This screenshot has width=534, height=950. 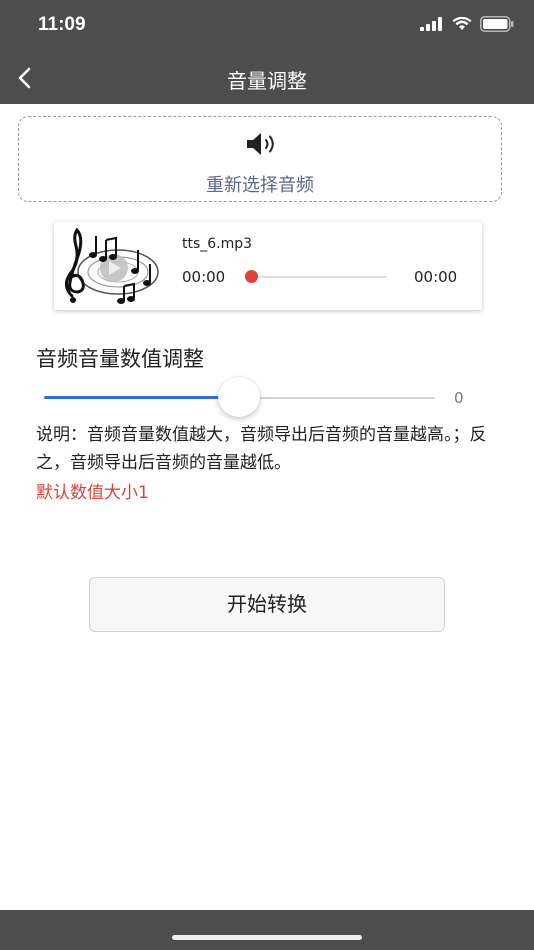 I want to click on seek-bar-track, so click(x=318, y=277).